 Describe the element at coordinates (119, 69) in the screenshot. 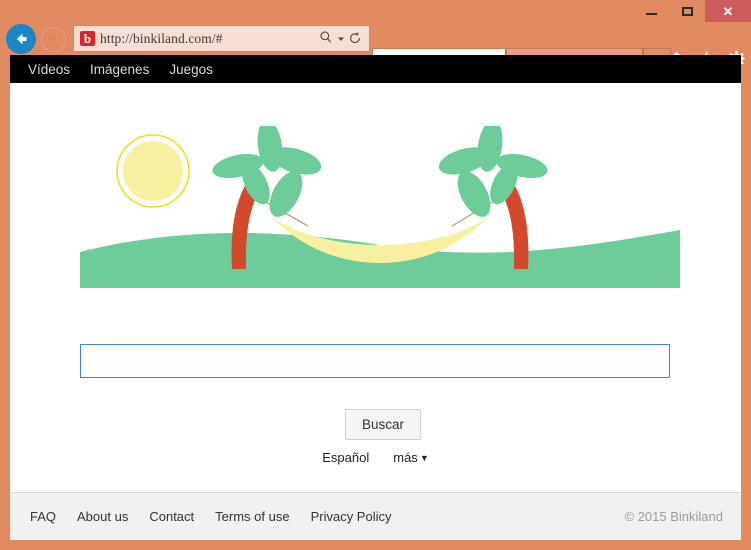

I see `site-menu-item-imagenes: Imágenes` at that location.